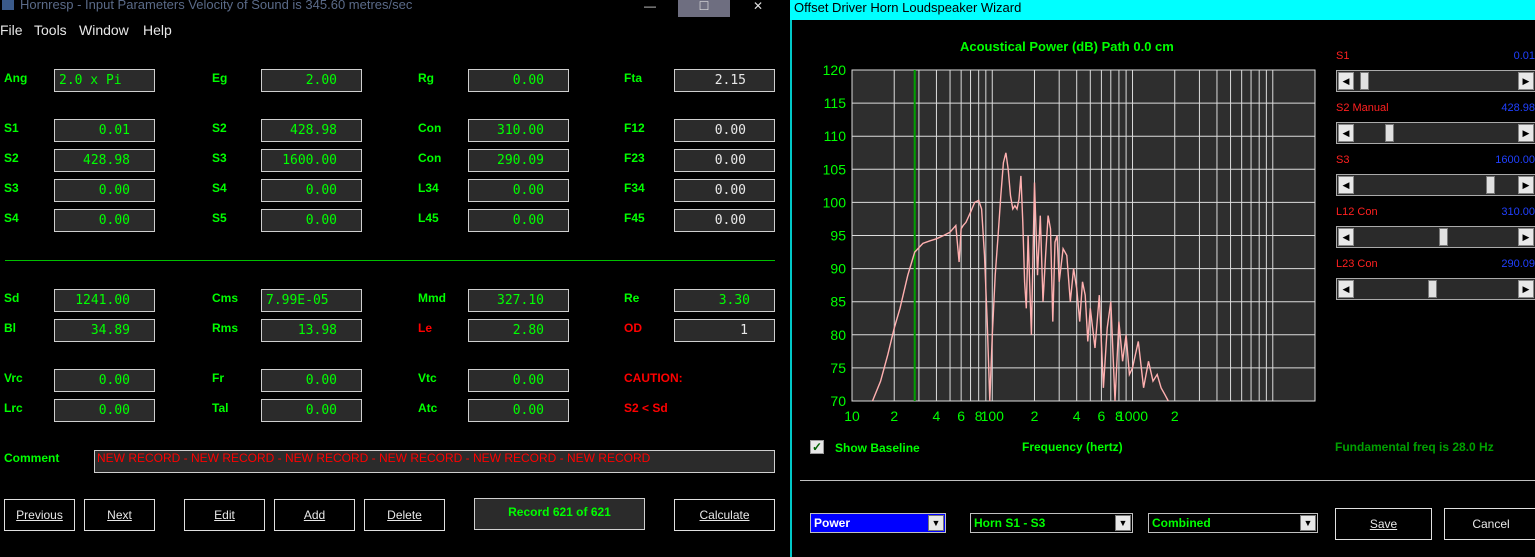 This screenshot has height=557, width=1535. What do you see at coordinates (224, 515) in the screenshot?
I see `edit-button: Edit` at bounding box center [224, 515].